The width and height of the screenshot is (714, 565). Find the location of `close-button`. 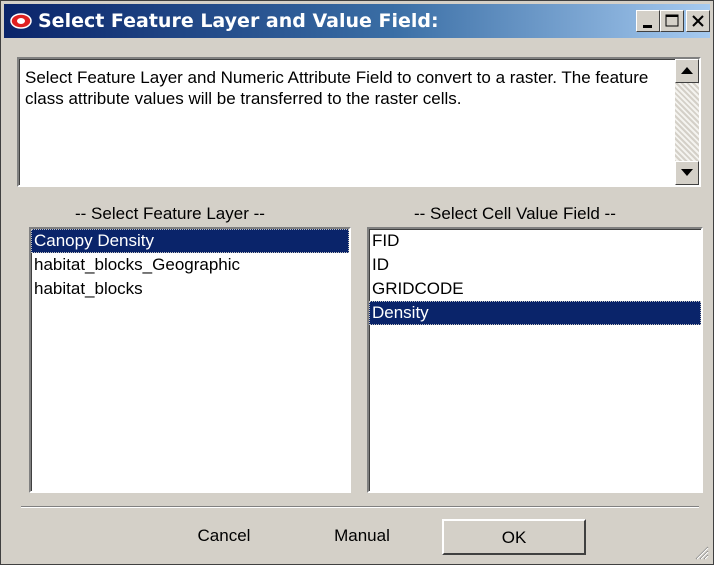

close-button is located at coordinates (698, 21).